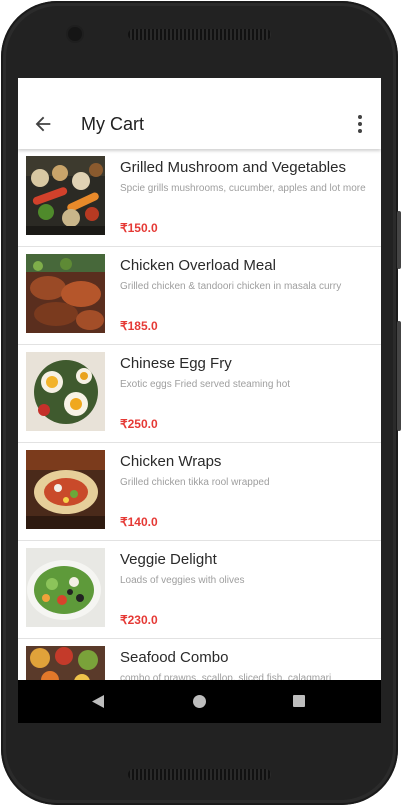 The image size is (401, 807). I want to click on item-price: ₹250.0, so click(139, 424).